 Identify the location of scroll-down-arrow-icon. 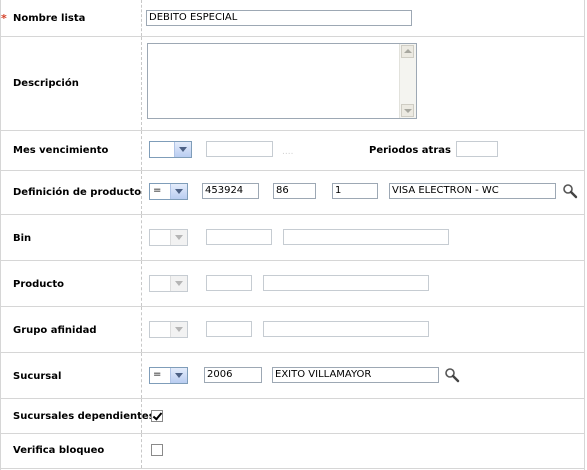
(407, 110).